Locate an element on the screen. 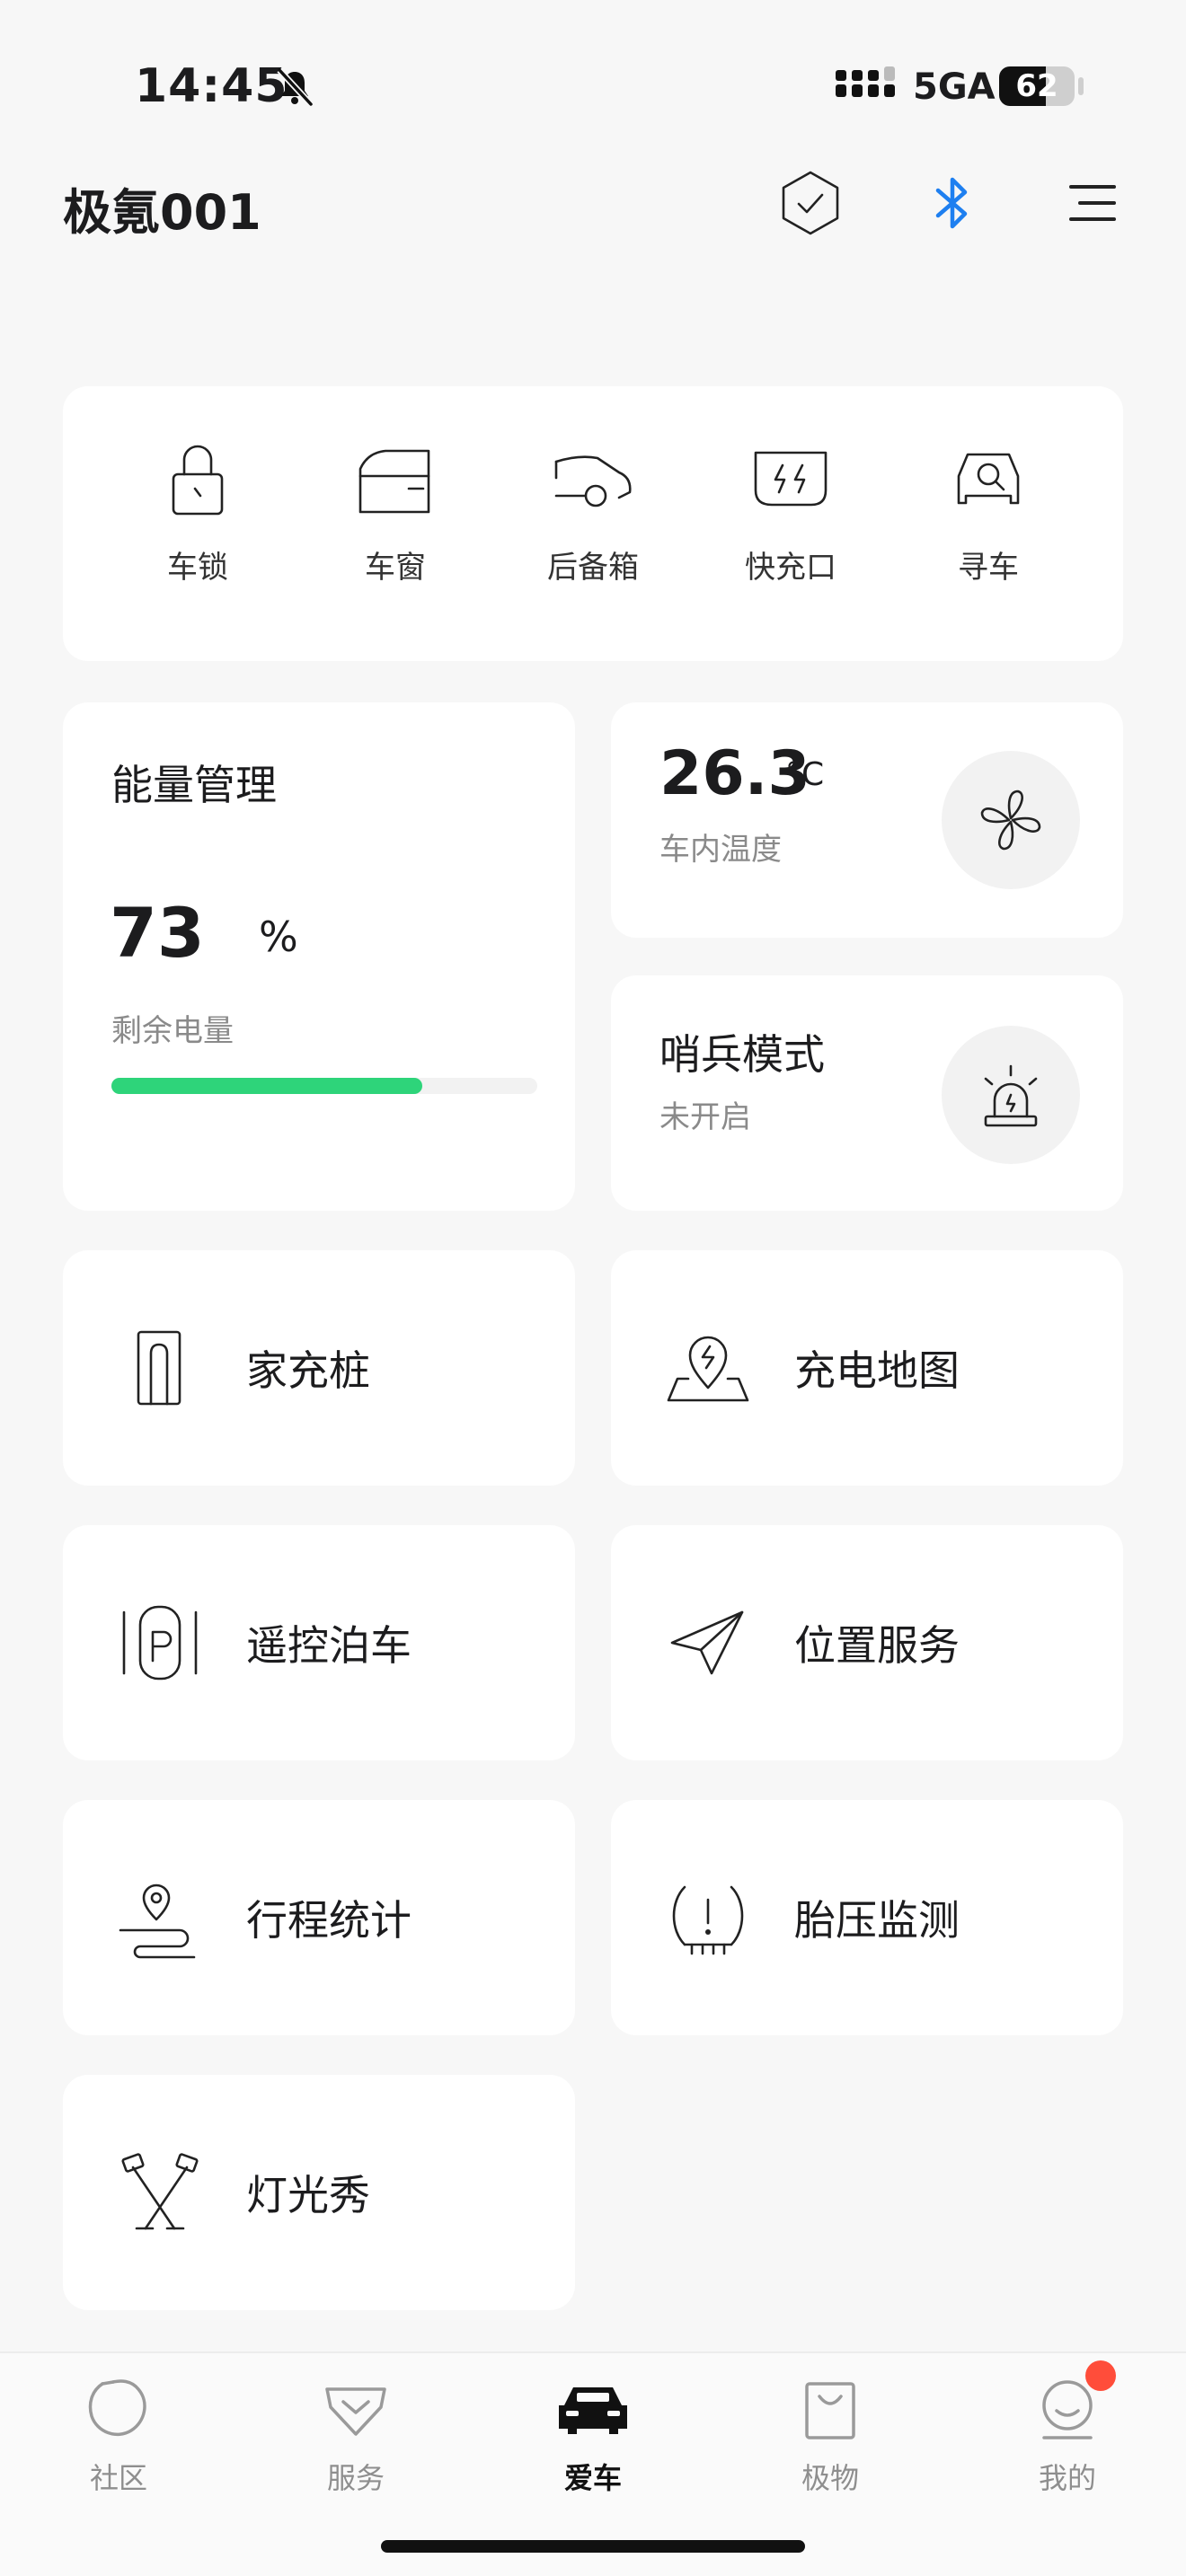 The image size is (1186, 2576). climate-card: 26.3 °C 车内温度 is located at coordinates (867, 820).